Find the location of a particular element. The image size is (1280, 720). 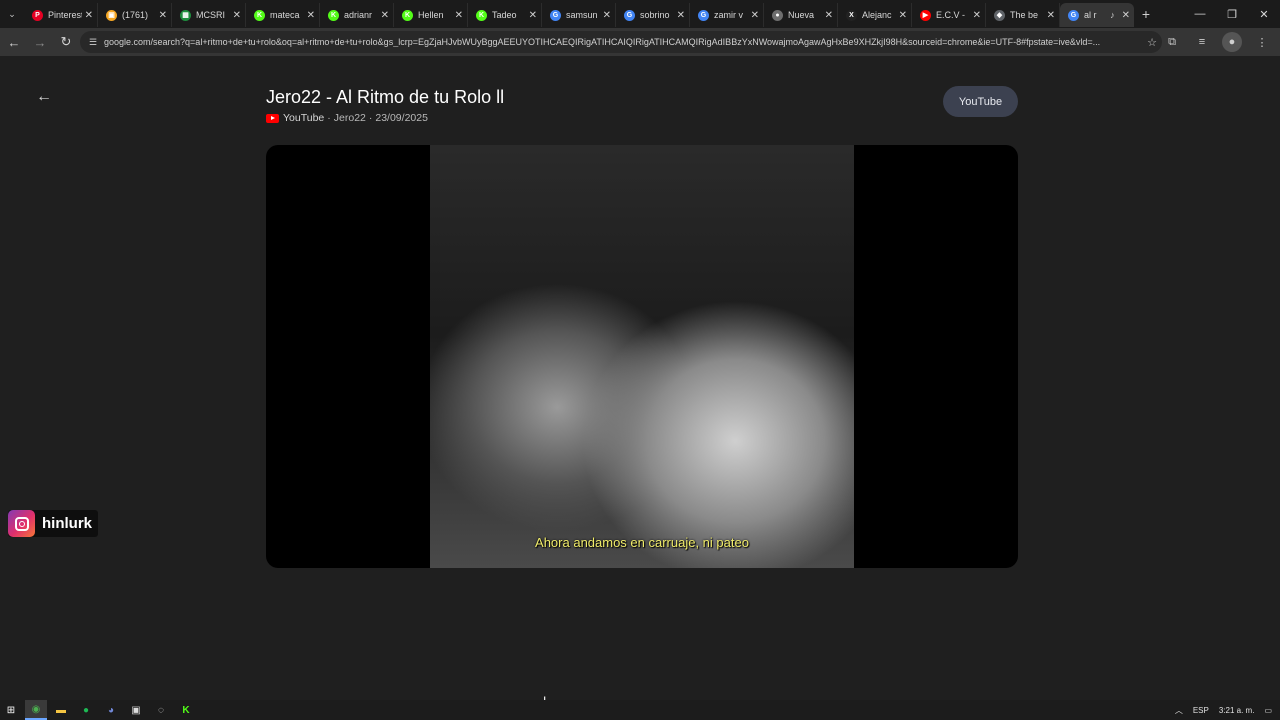

tab-label: Alejanc is located at coordinates (877, 15).